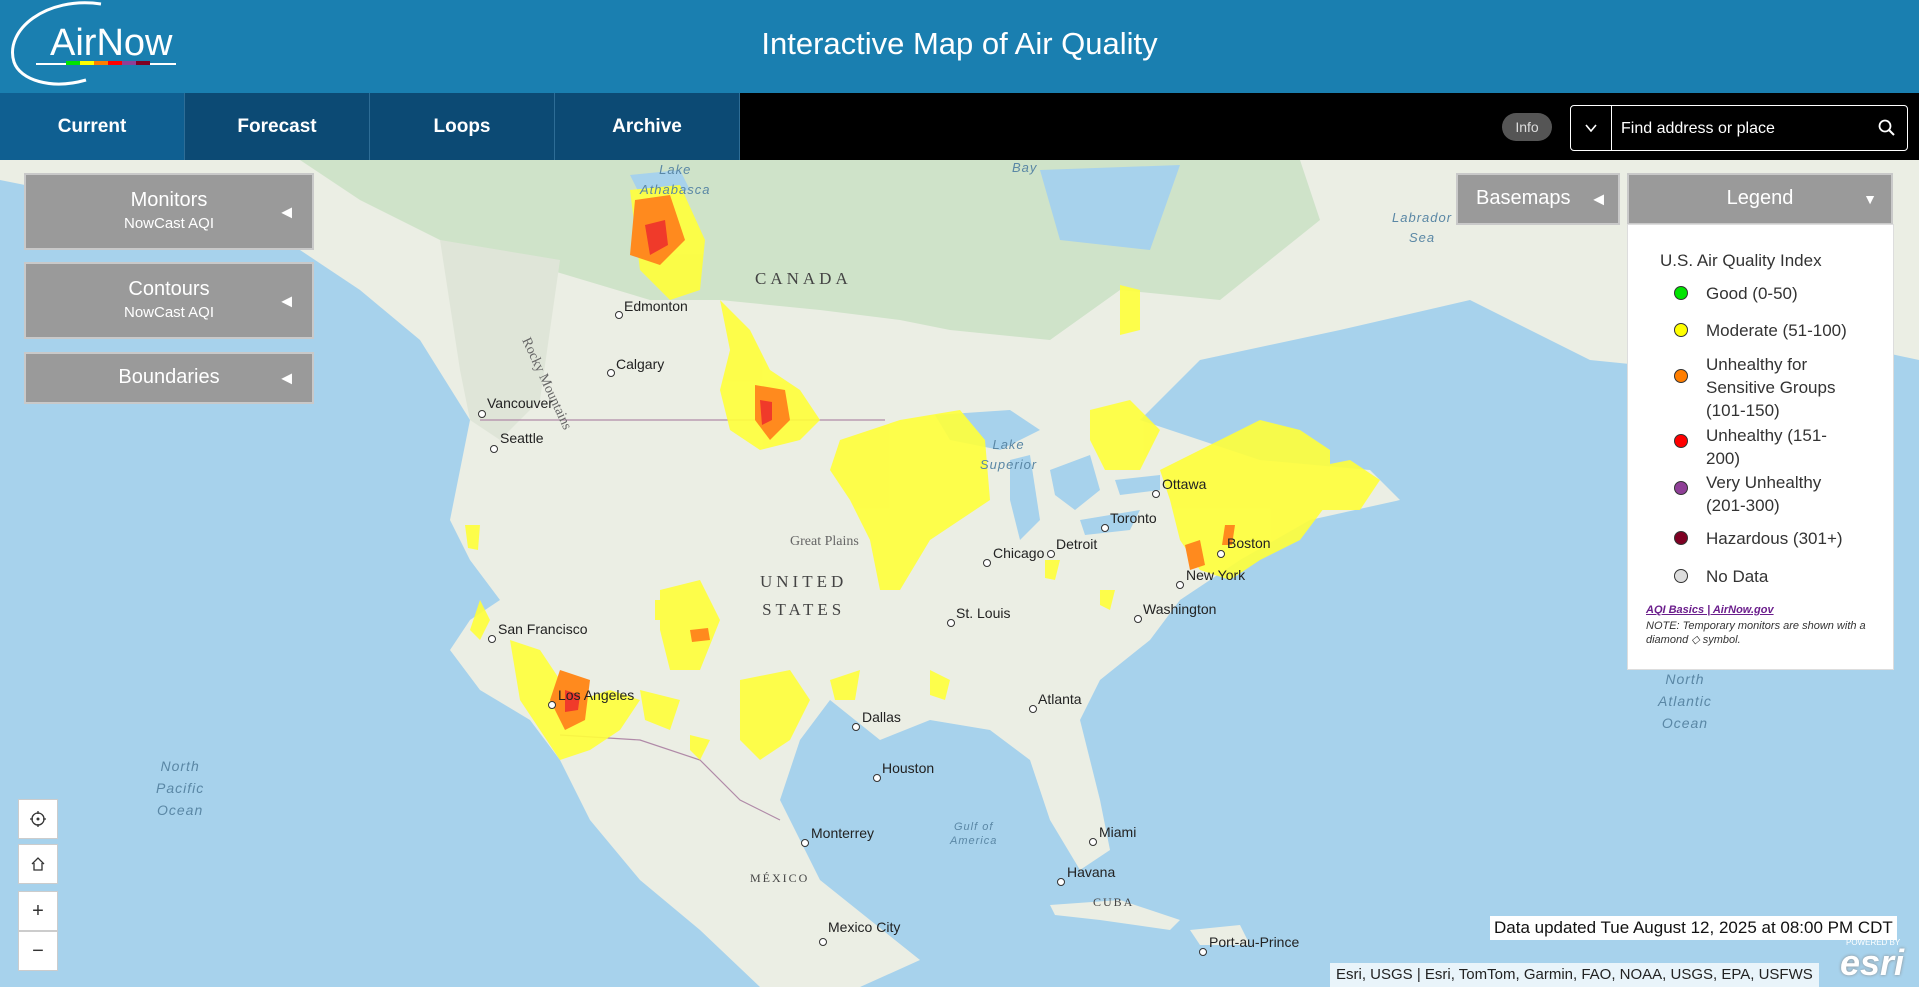  I want to click on zoom-out-button: −, so click(38, 951).